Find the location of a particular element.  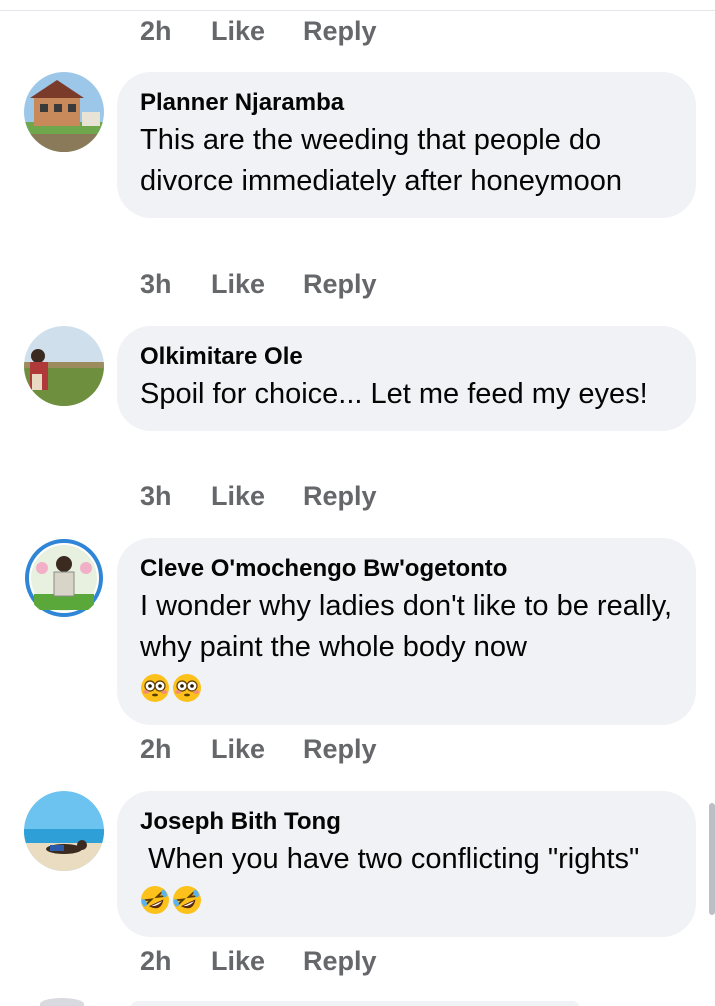

comment-author: Cleve O'mochengo Bw'ogetonto is located at coordinates (407, 569).